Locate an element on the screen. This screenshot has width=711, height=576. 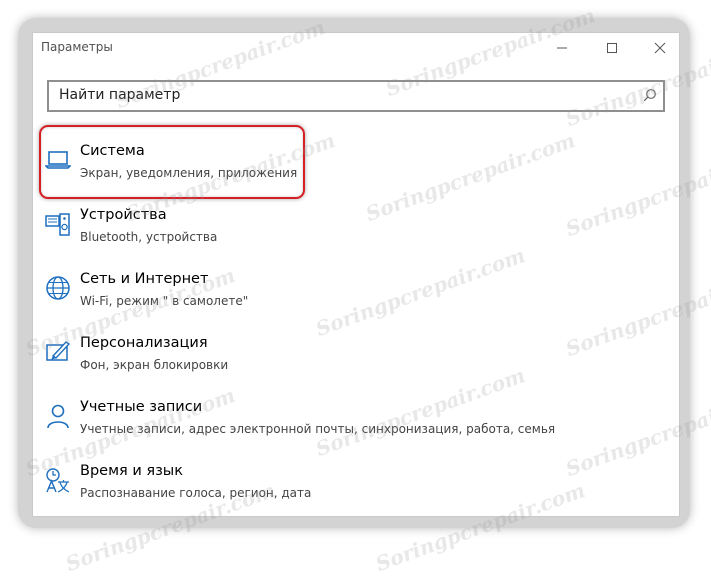
title-bar: Параметры is located at coordinates (356, 48).